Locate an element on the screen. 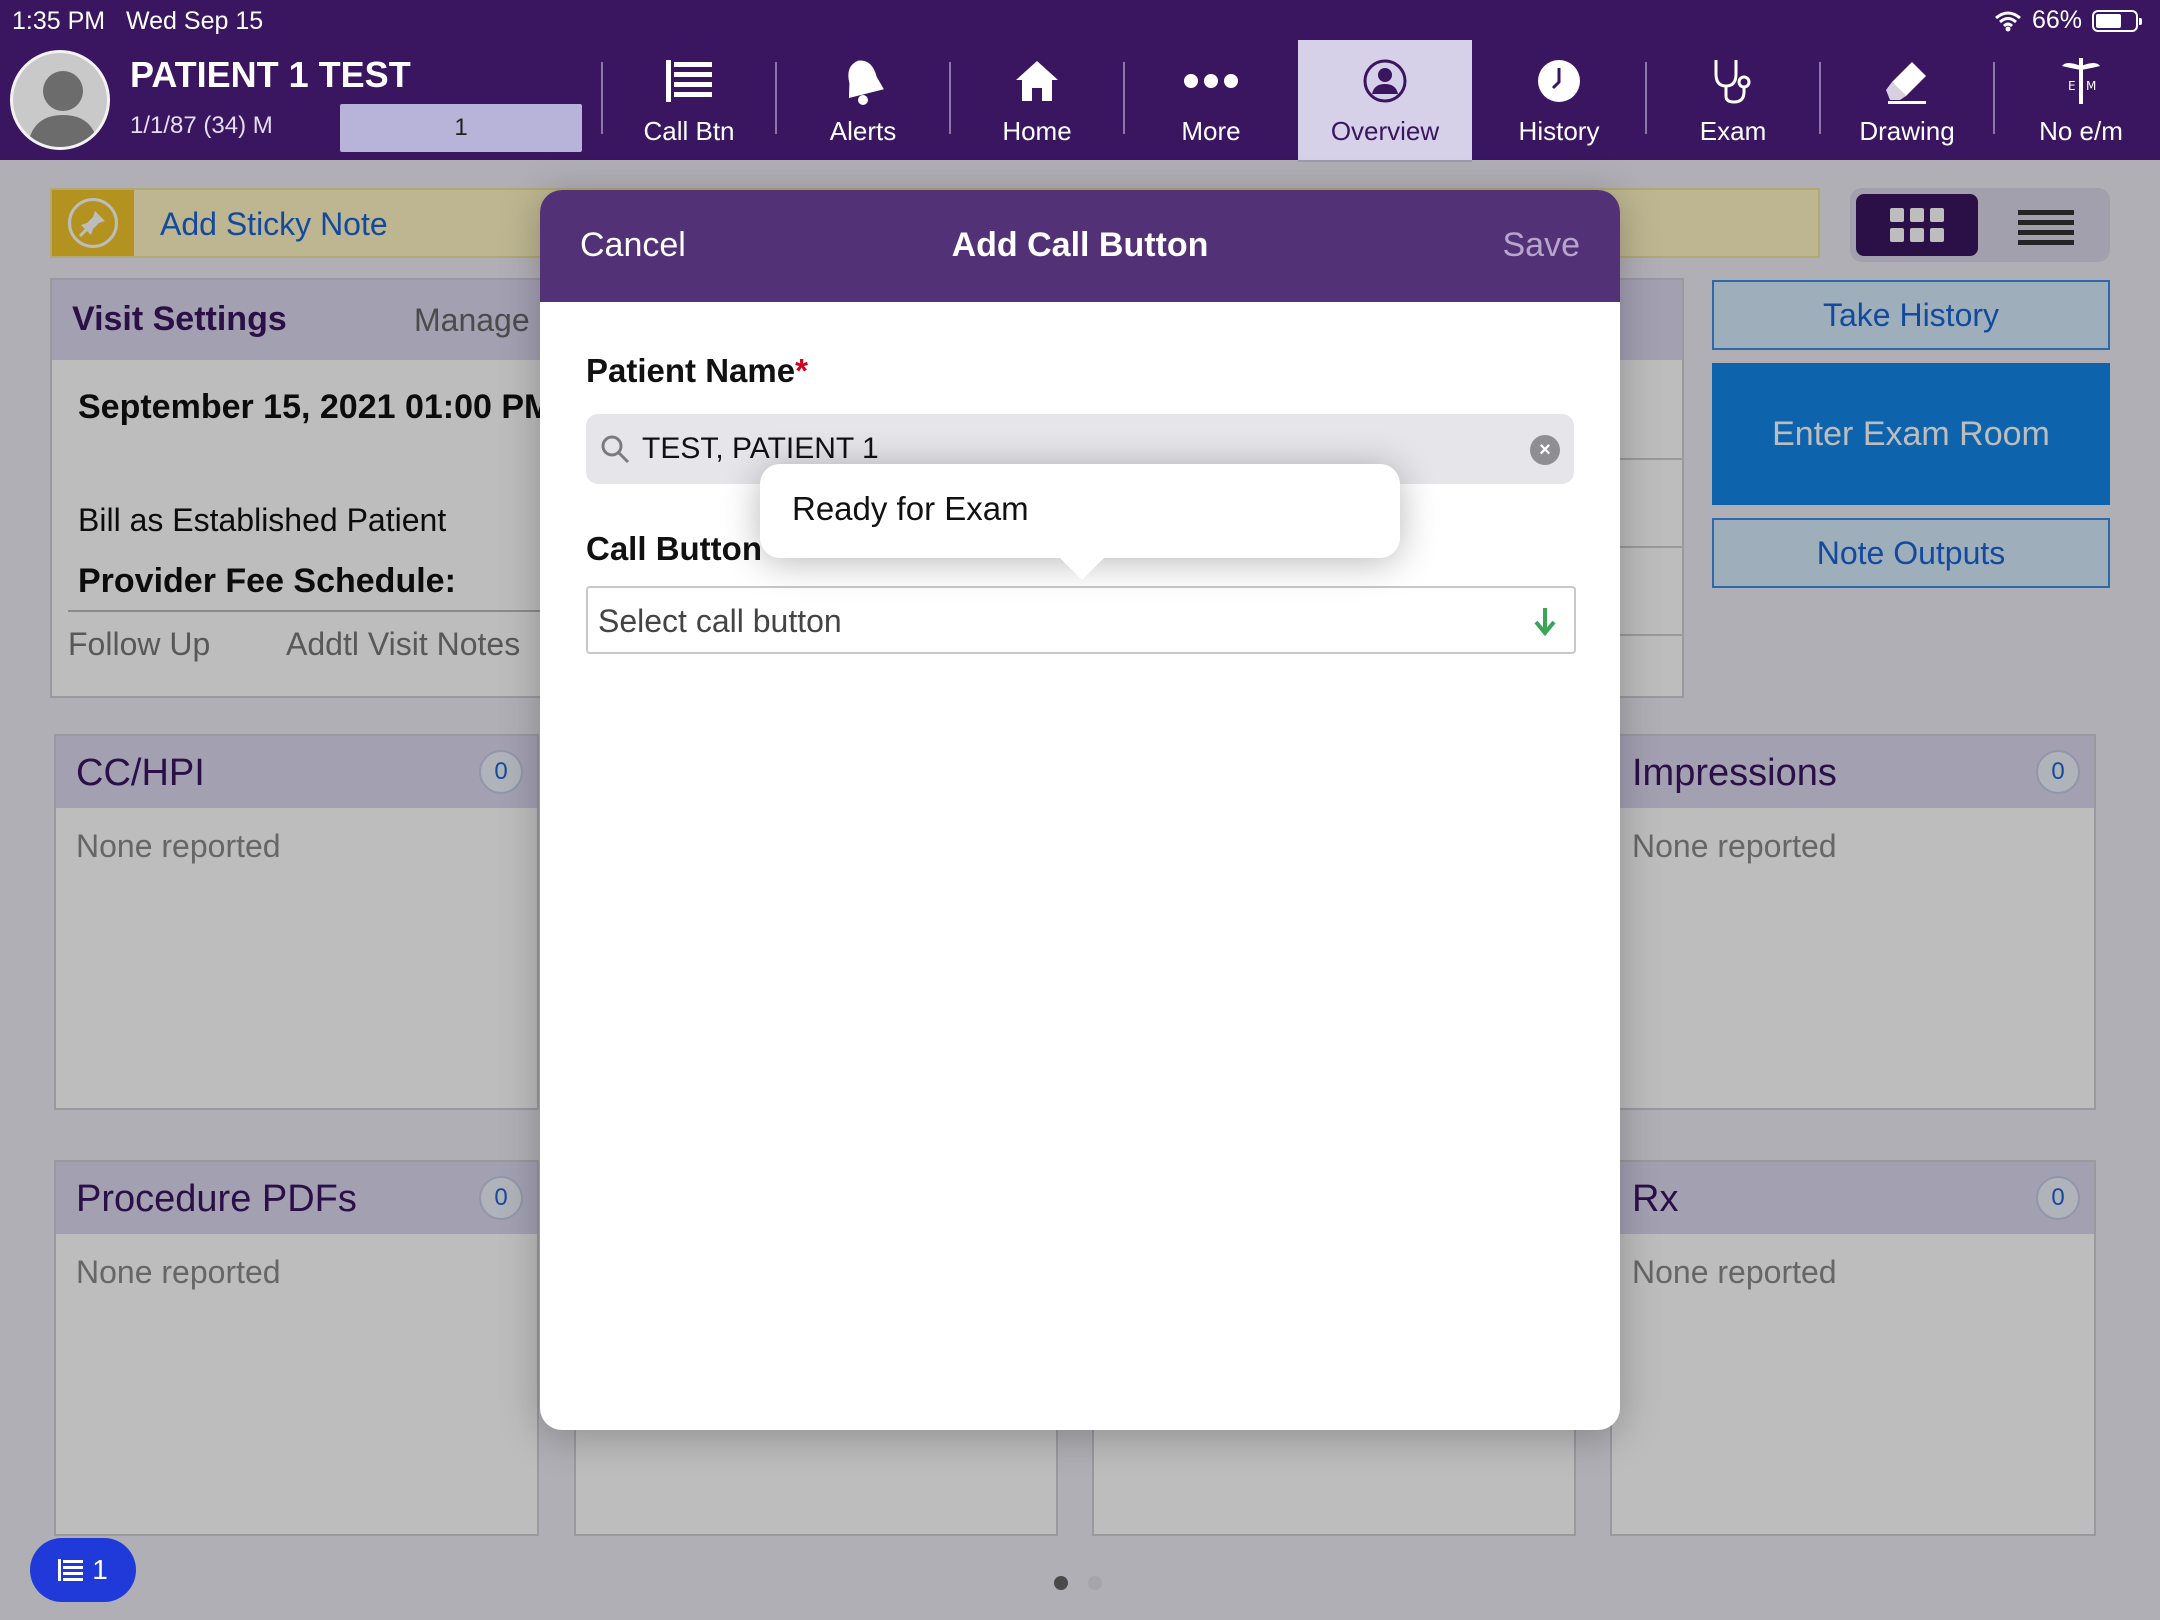  call-button-popover: Ready for Exam is located at coordinates (1080, 522).